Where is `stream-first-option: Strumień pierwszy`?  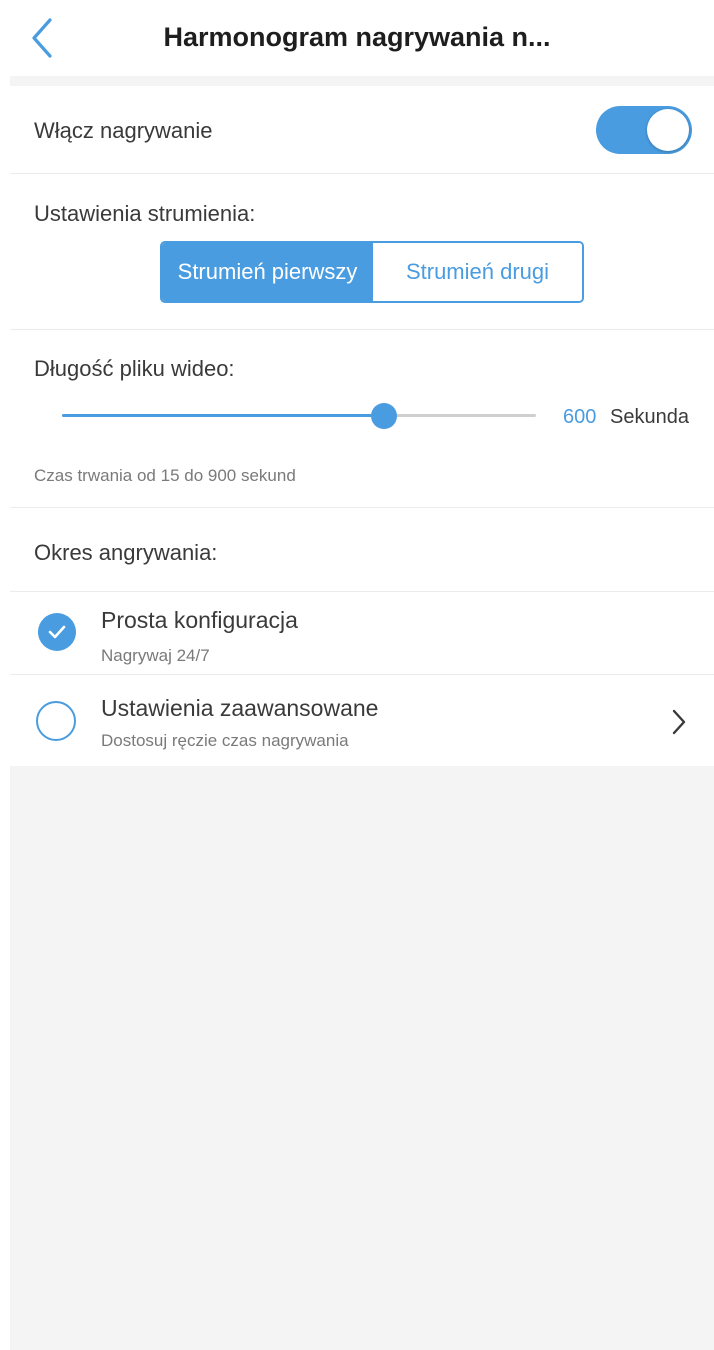 stream-first-option: Strumień pierwszy is located at coordinates (267, 272).